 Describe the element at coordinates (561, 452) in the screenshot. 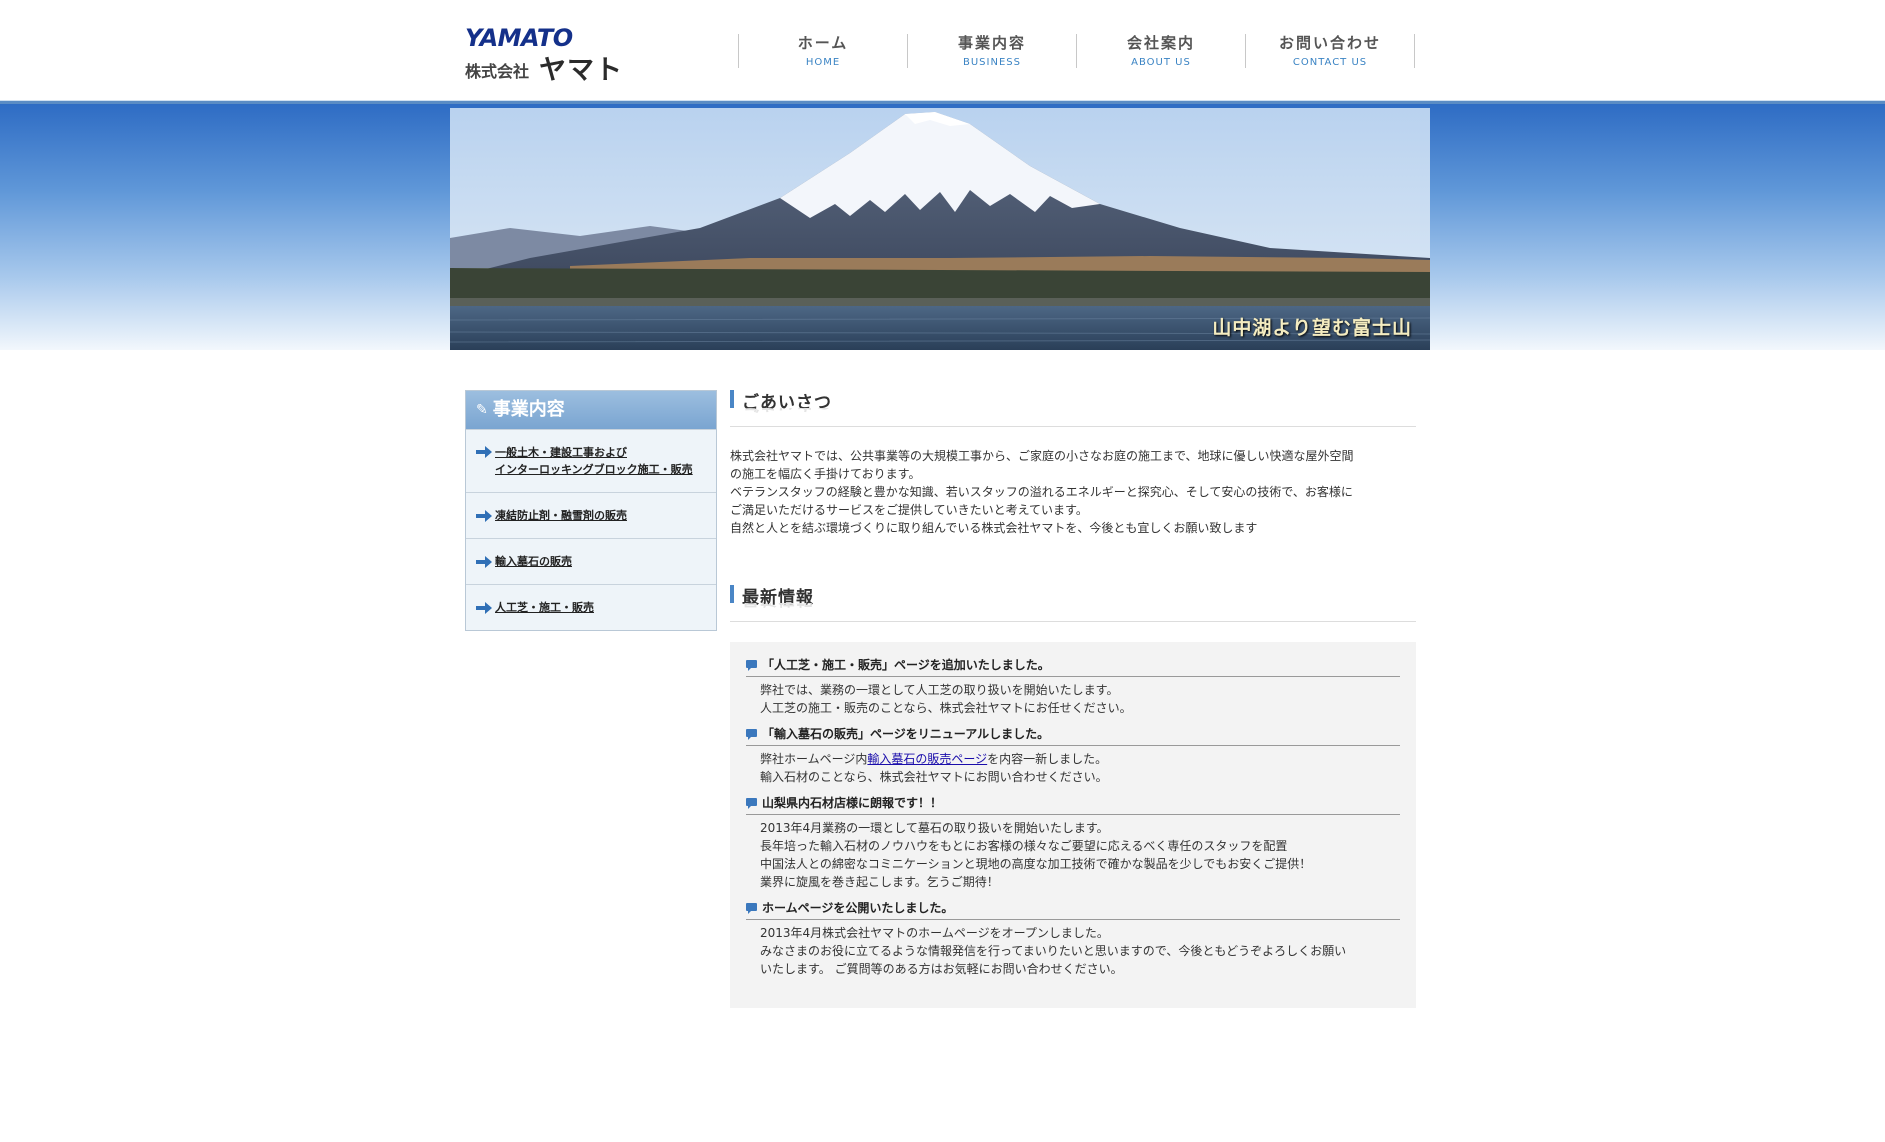

I see `sidebar-item-label: 一般土木・建設工事および` at that location.